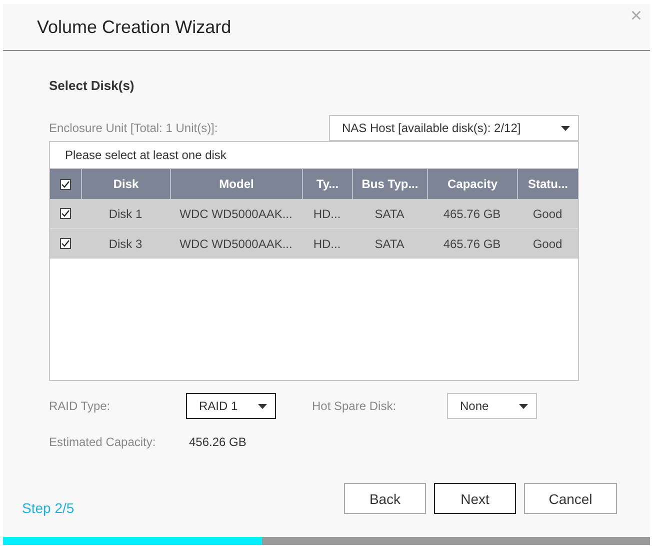 This screenshot has height=546, width=653. I want to click on table-cell-text: Disk 3, so click(126, 244).